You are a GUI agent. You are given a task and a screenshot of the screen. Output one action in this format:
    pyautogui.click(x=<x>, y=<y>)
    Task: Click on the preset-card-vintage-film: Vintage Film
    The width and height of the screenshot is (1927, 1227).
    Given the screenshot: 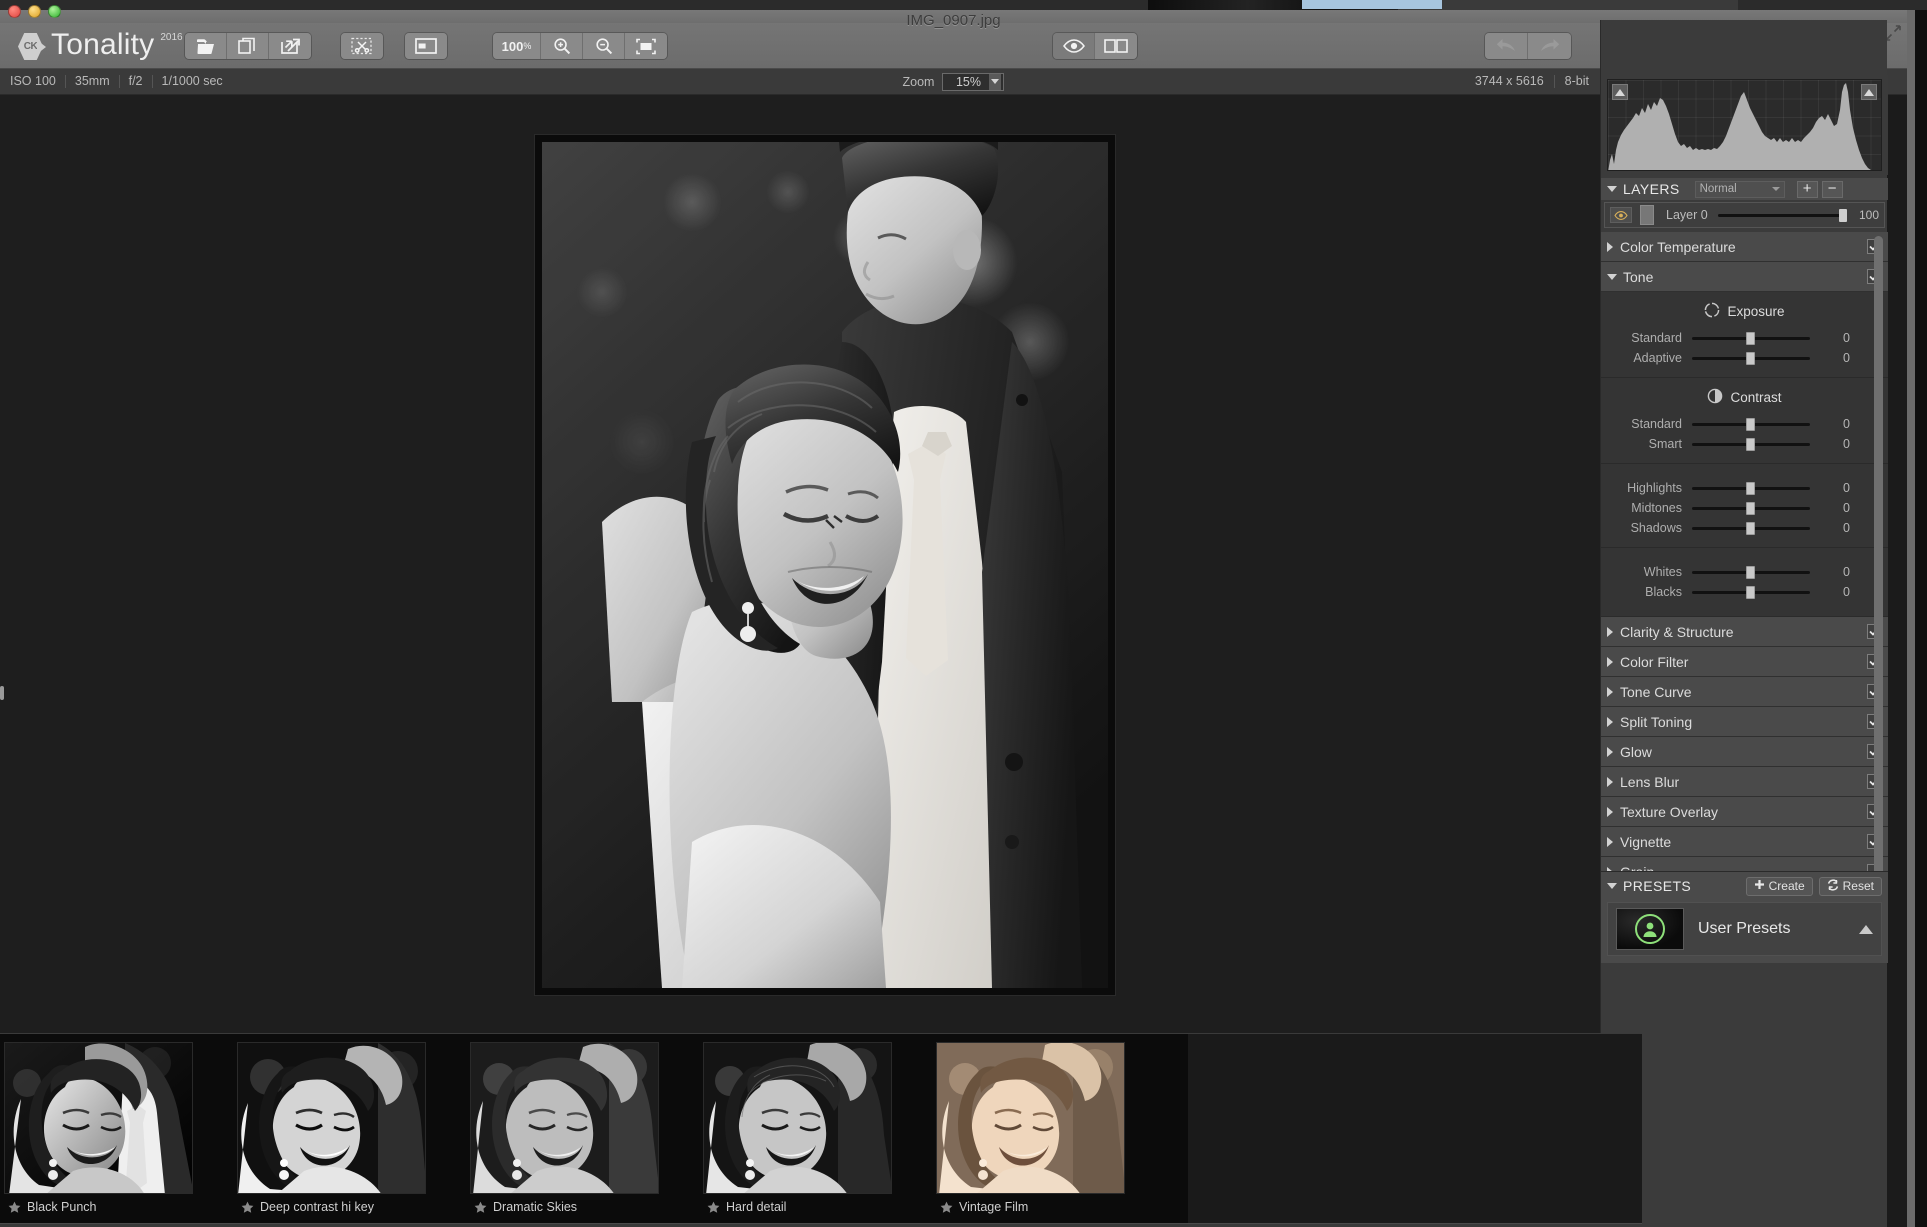 What is the action you would take?
    pyautogui.click(x=1030, y=1131)
    